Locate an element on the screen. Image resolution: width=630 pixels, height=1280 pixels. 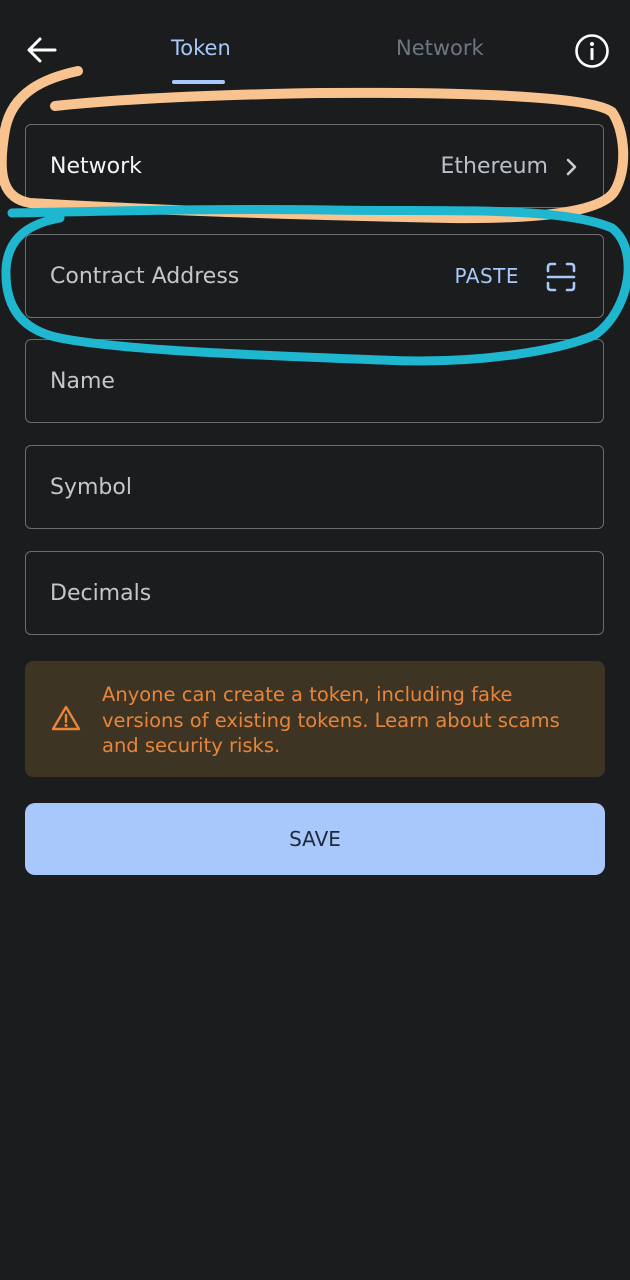
decimals-field: Decimals is located at coordinates (314, 593).